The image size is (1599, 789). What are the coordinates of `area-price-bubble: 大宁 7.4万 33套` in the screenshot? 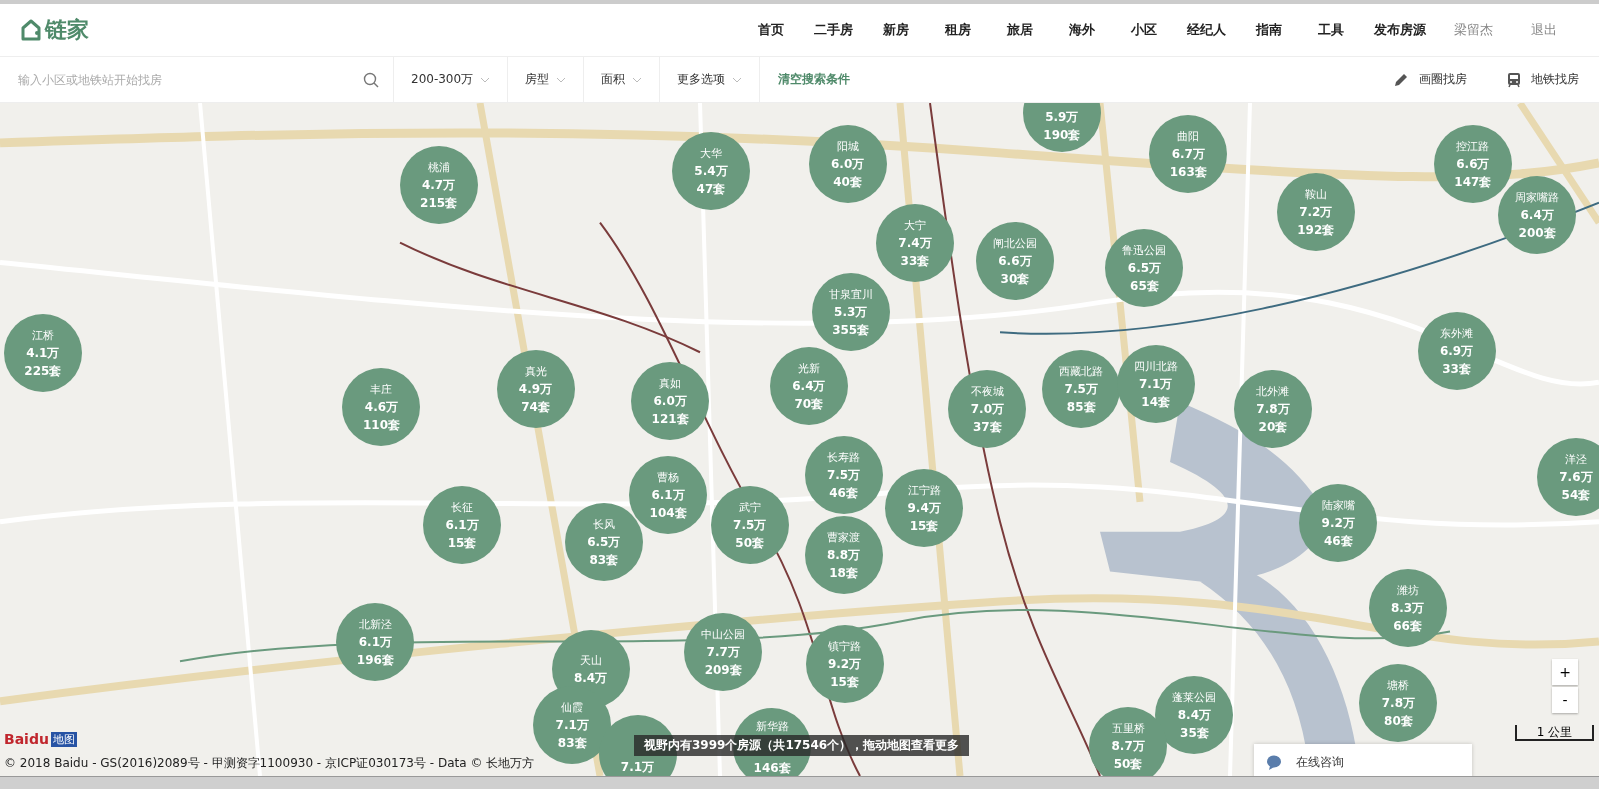 It's located at (914, 242).